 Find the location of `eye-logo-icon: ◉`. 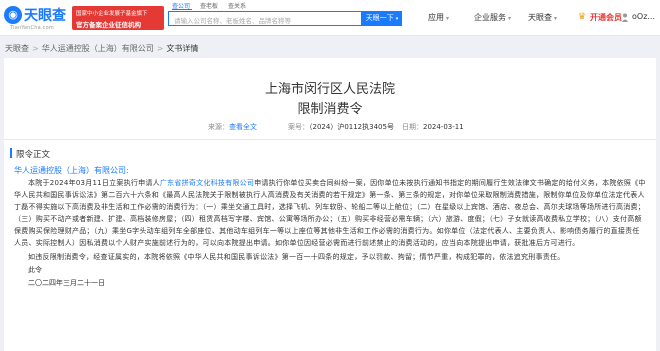

eye-logo-icon: ◉ is located at coordinates (13, 15).